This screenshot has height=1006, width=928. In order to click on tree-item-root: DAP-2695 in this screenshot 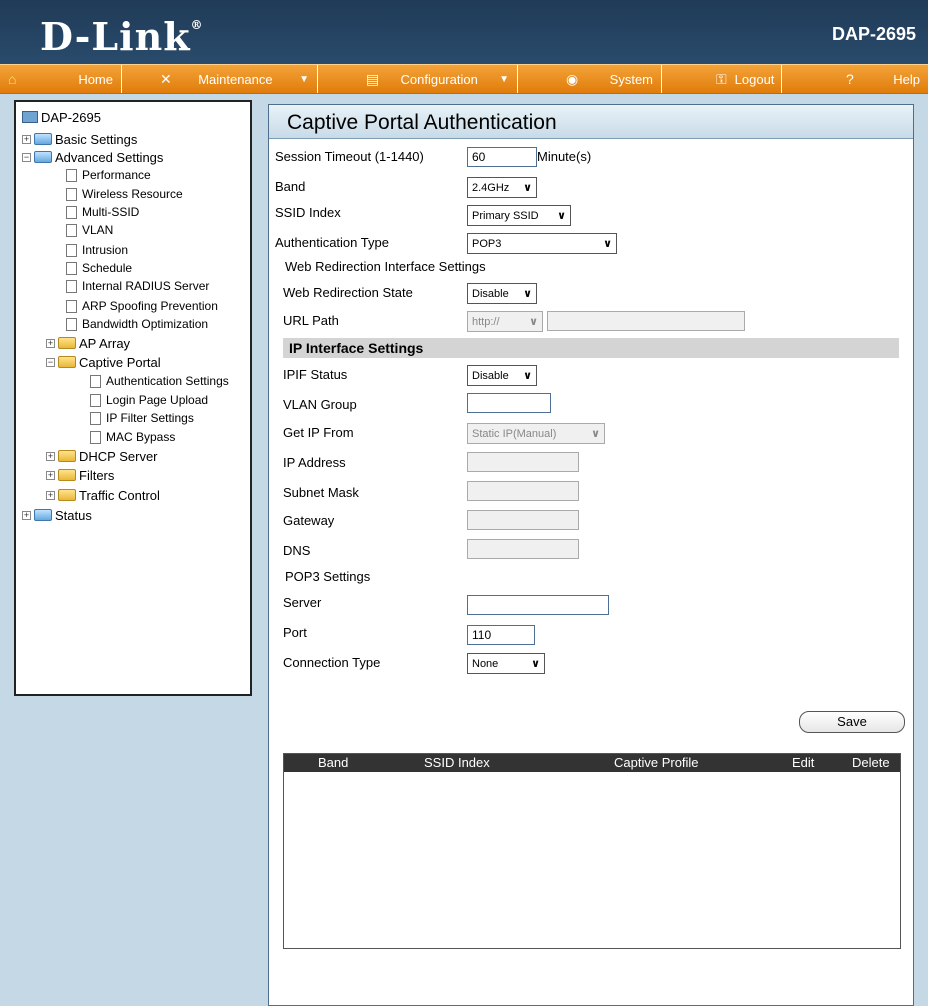, I will do `click(61, 117)`.